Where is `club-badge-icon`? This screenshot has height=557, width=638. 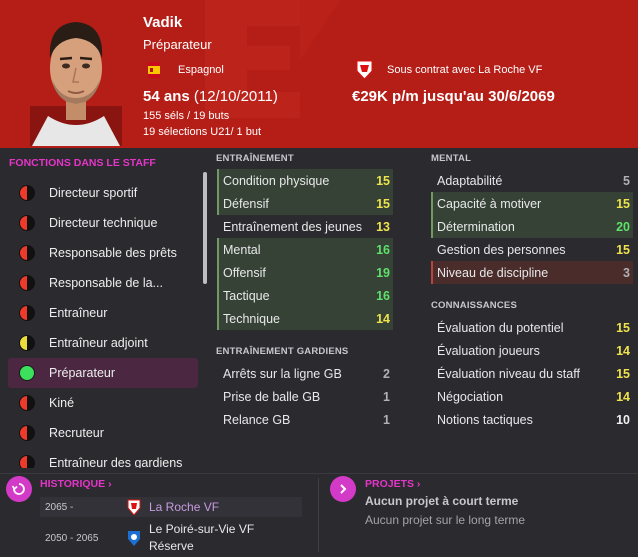 club-badge-icon is located at coordinates (134, 538).